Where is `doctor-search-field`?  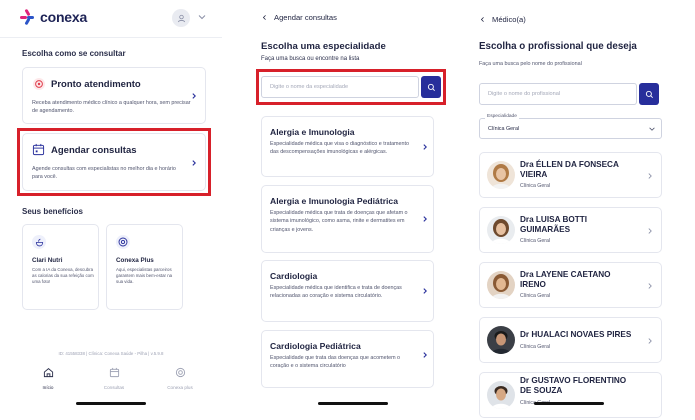
doctor-search-field is located at coordinates (558, 94).